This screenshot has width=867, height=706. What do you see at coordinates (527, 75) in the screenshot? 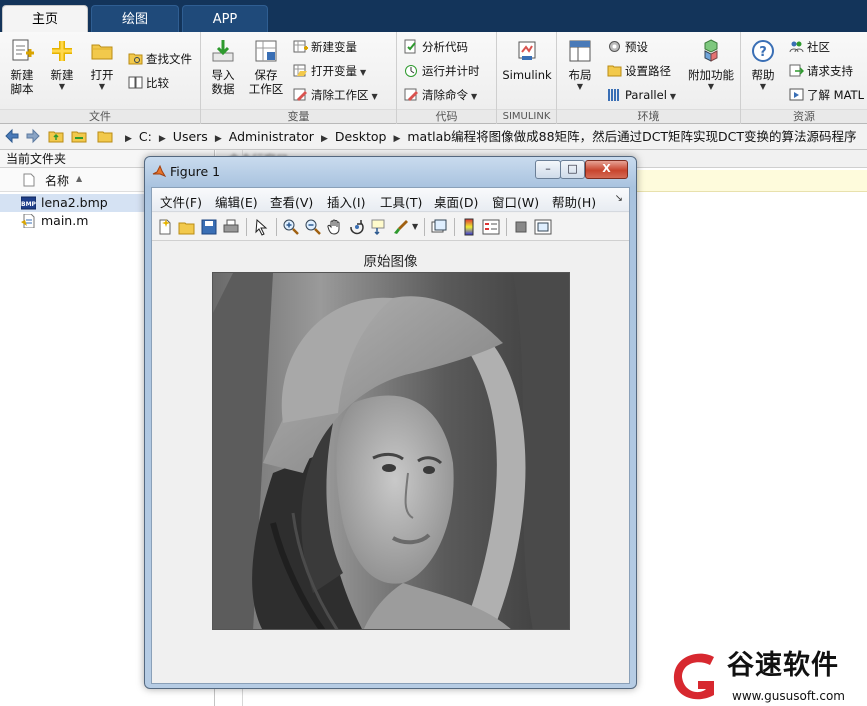
I see `simulink-label: Simulink` at bounding box center [527, 75].